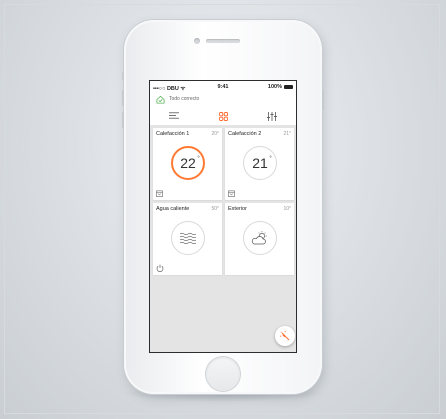  Describe the element at coordinates (123, 76) in the screenshot. I see `mute-switch` at that location.